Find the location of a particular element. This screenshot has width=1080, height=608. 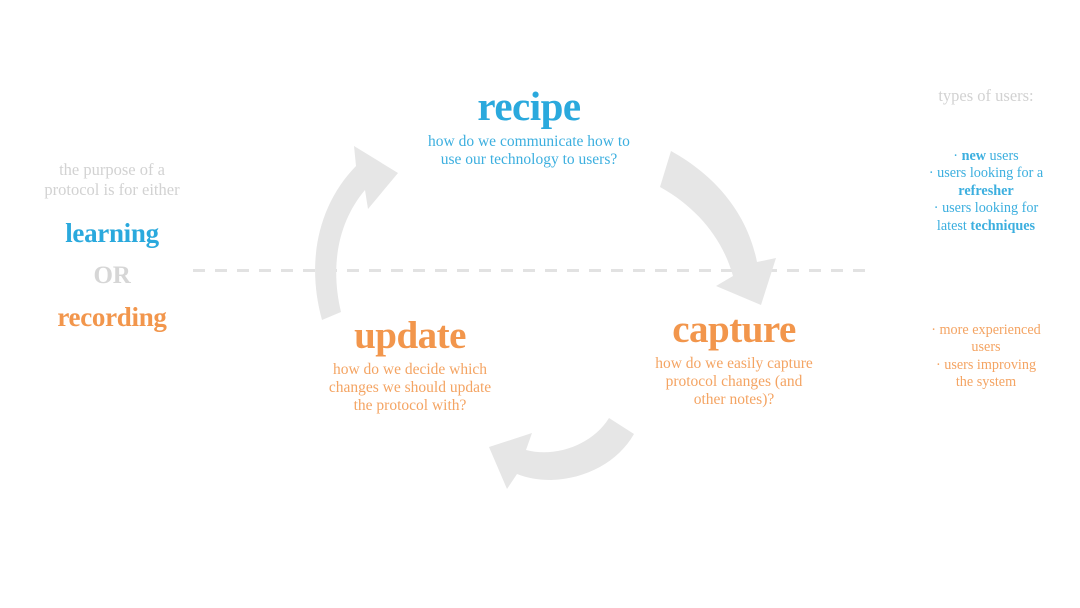

users-list-text: users looking for a is located at coordinates (990, 173).